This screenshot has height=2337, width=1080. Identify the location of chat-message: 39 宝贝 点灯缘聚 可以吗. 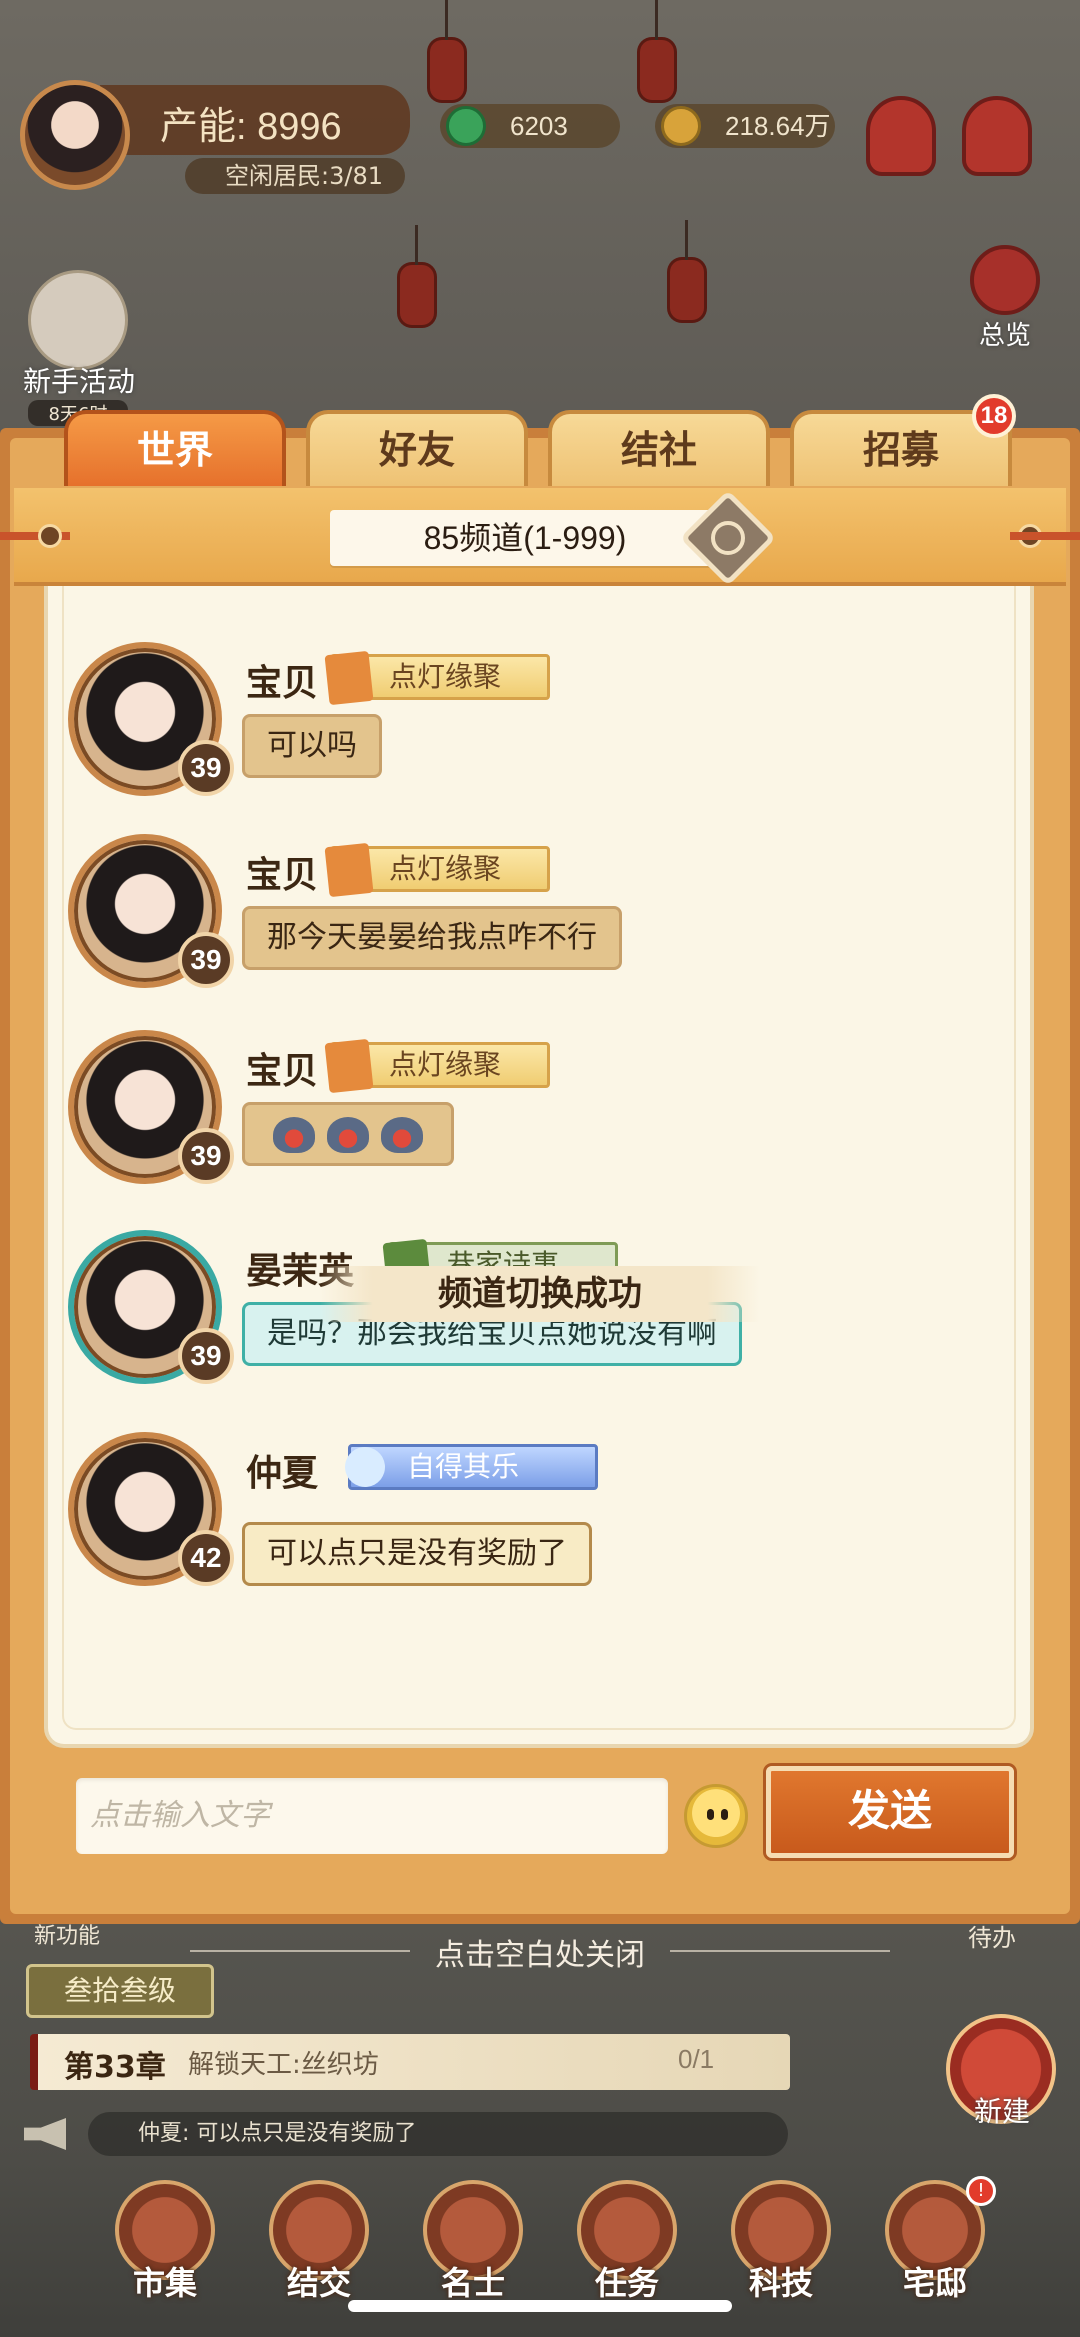
(543, 727).